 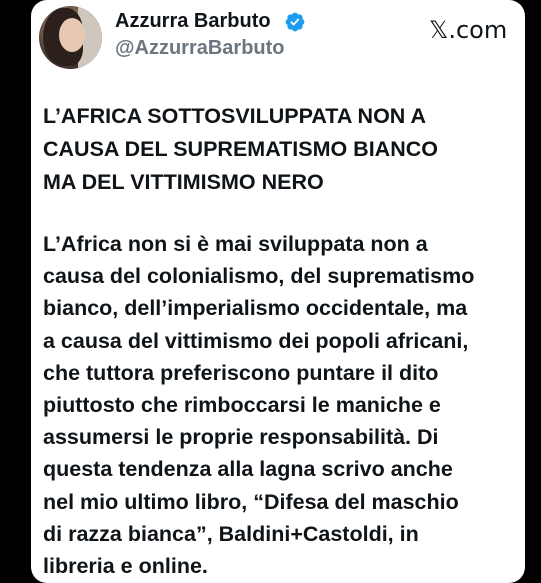 I want to click on body-line: assumersi le proprie responsabilità. Di, so click(x=241, y=437).